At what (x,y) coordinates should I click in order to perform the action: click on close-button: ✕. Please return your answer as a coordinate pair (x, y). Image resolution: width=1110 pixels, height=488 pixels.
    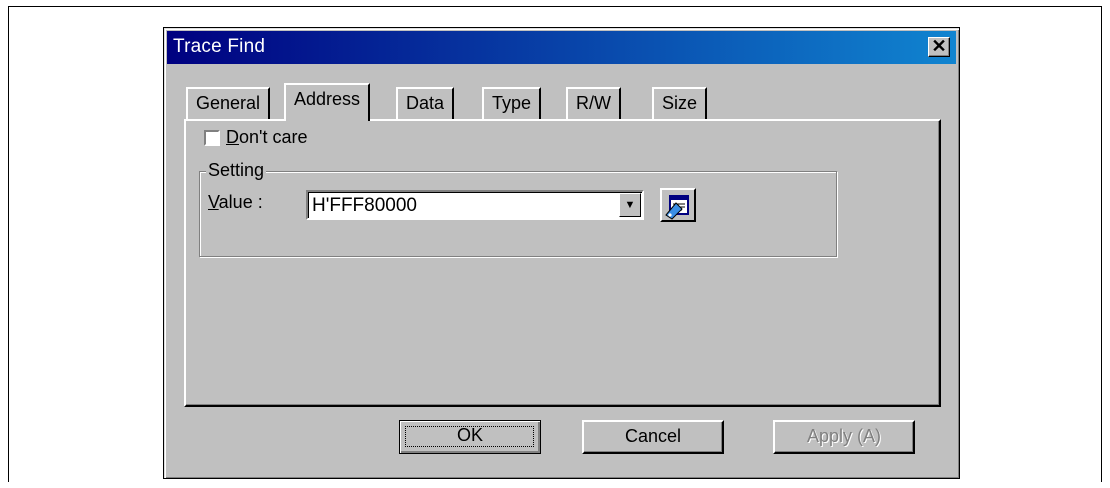
    Looking at the image, I should click on (939, 47).